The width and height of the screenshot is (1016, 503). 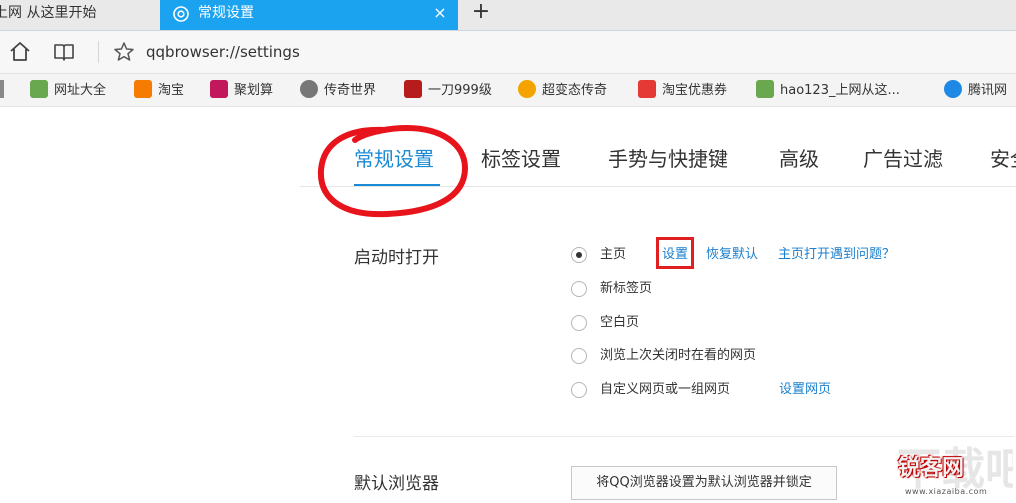 What do you see at coordinates (64, 52) in the screenshot?
I see `book-icon` at bounding box center [64, 52].